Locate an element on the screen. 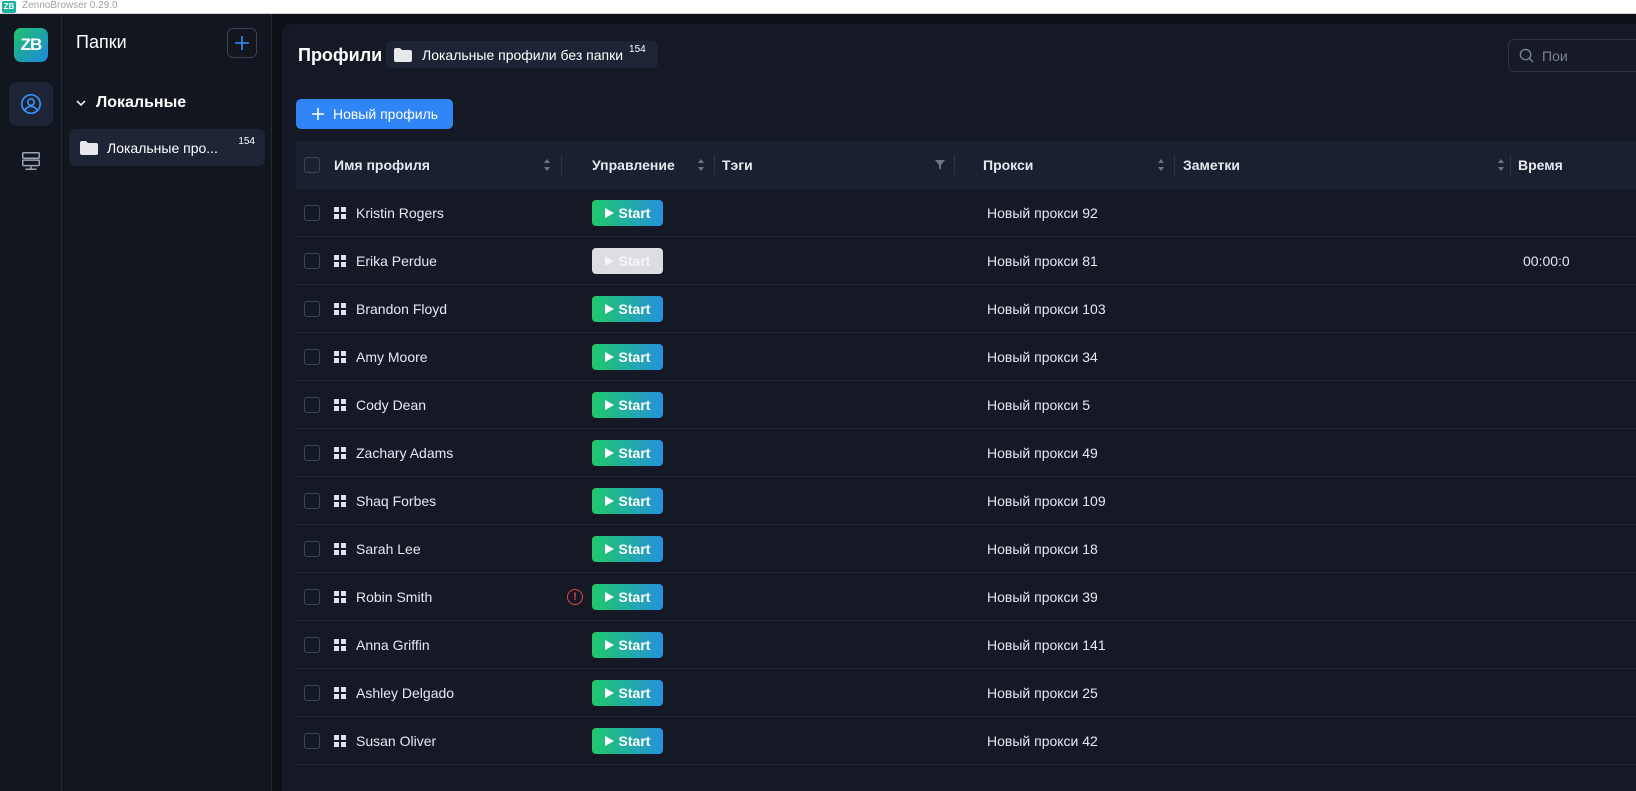 The image size is (1636, 791). folder-group-local: Локальные is located at coordinates (131, 103).